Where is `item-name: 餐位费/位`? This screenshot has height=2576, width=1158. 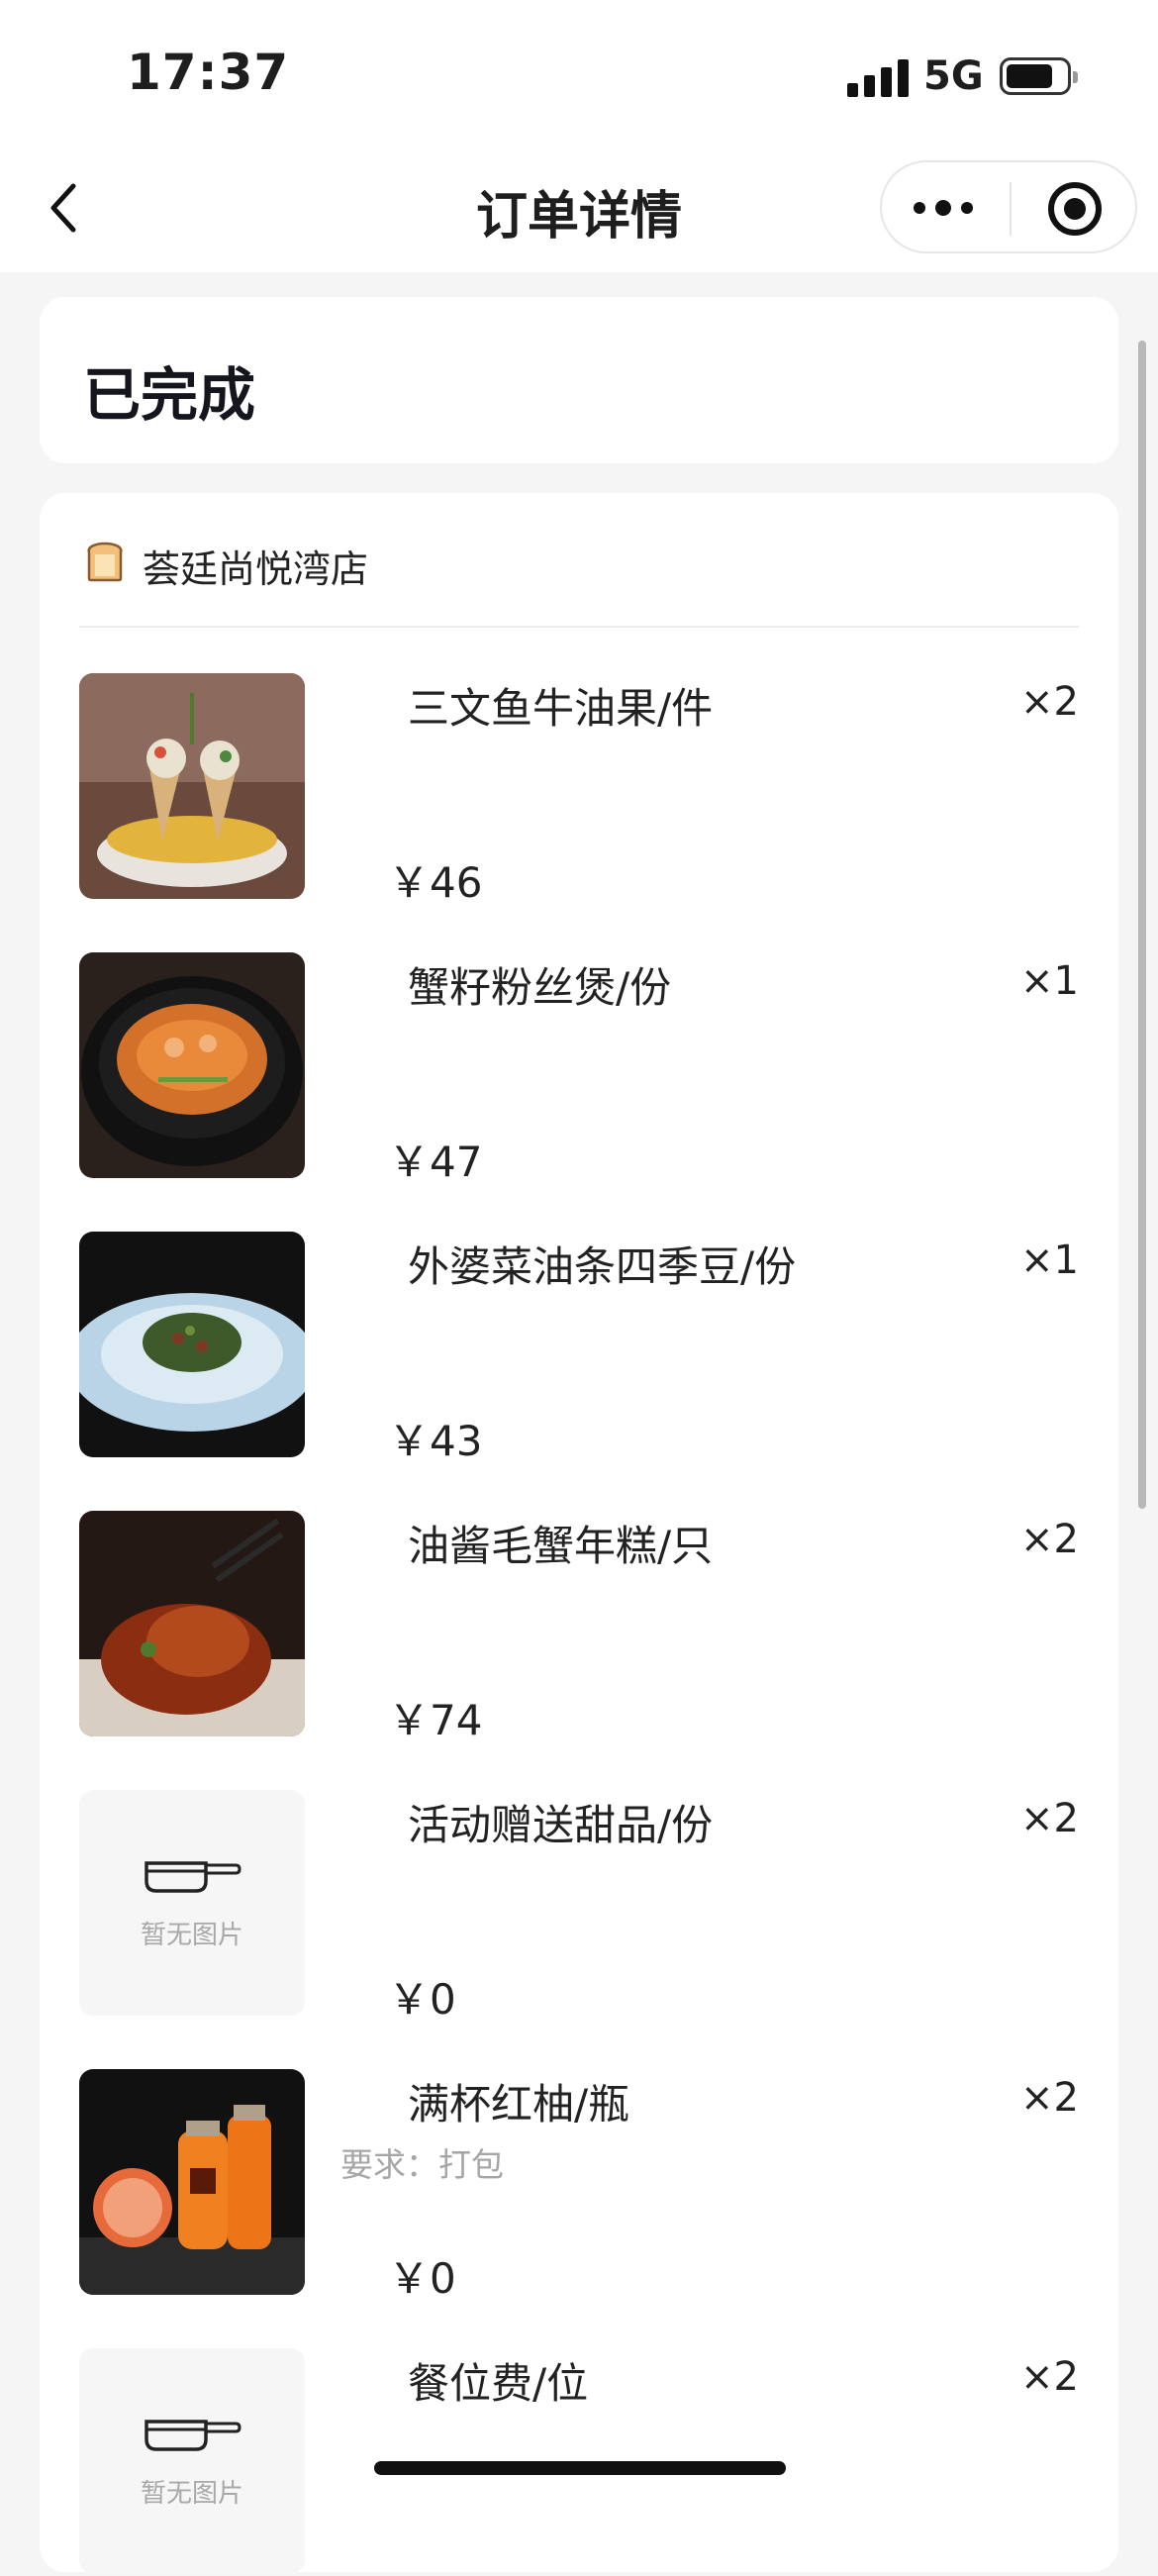
item-name: 餐位费/位 is located at coordinates (498, 2384).